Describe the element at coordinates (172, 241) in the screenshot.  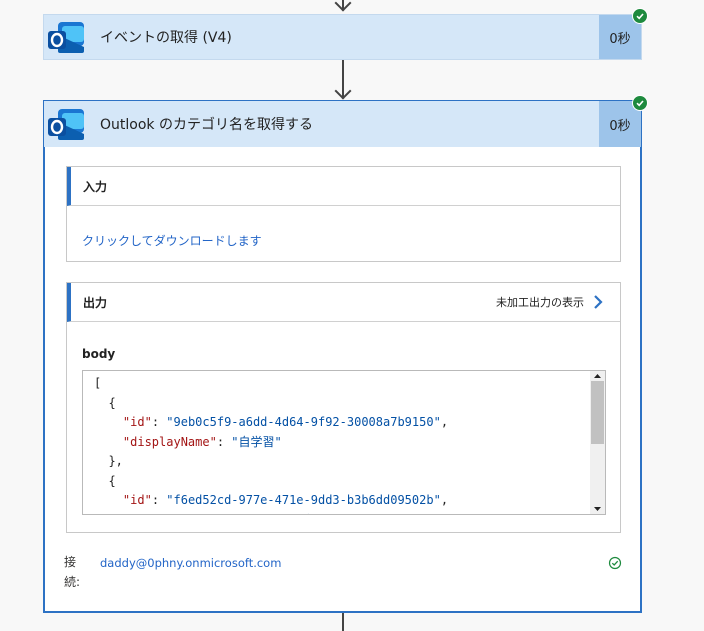
I see `download-link: クリックしてダウンロードします` at that location.